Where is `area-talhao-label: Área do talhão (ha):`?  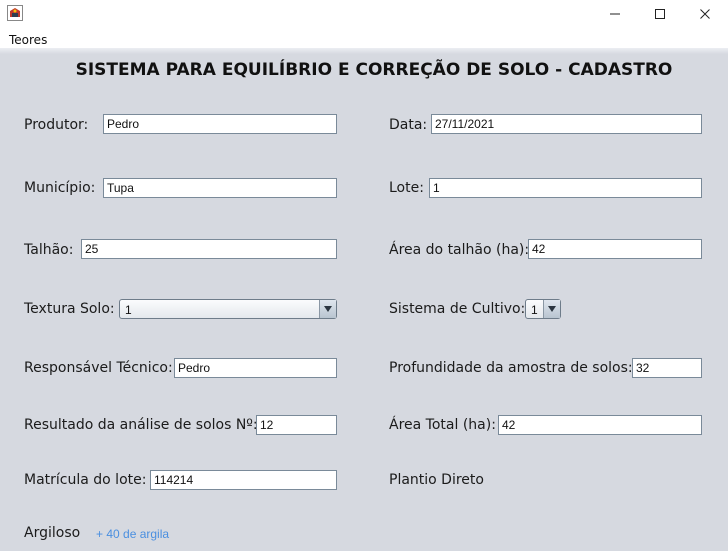 area-talhao-label: Área do talhão (ha): is located at coordinates (459, 250).